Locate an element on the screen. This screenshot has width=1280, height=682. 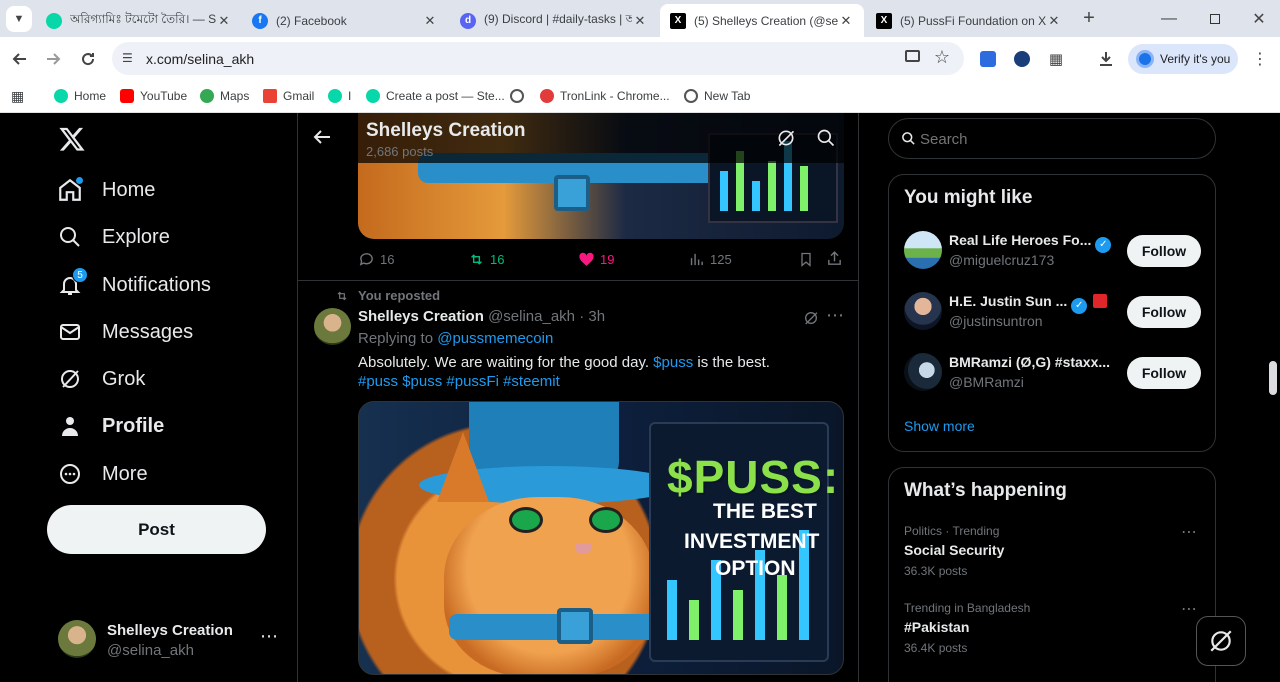
verify-profile-button: Verify it's you is located at coordinates (1183, 59).